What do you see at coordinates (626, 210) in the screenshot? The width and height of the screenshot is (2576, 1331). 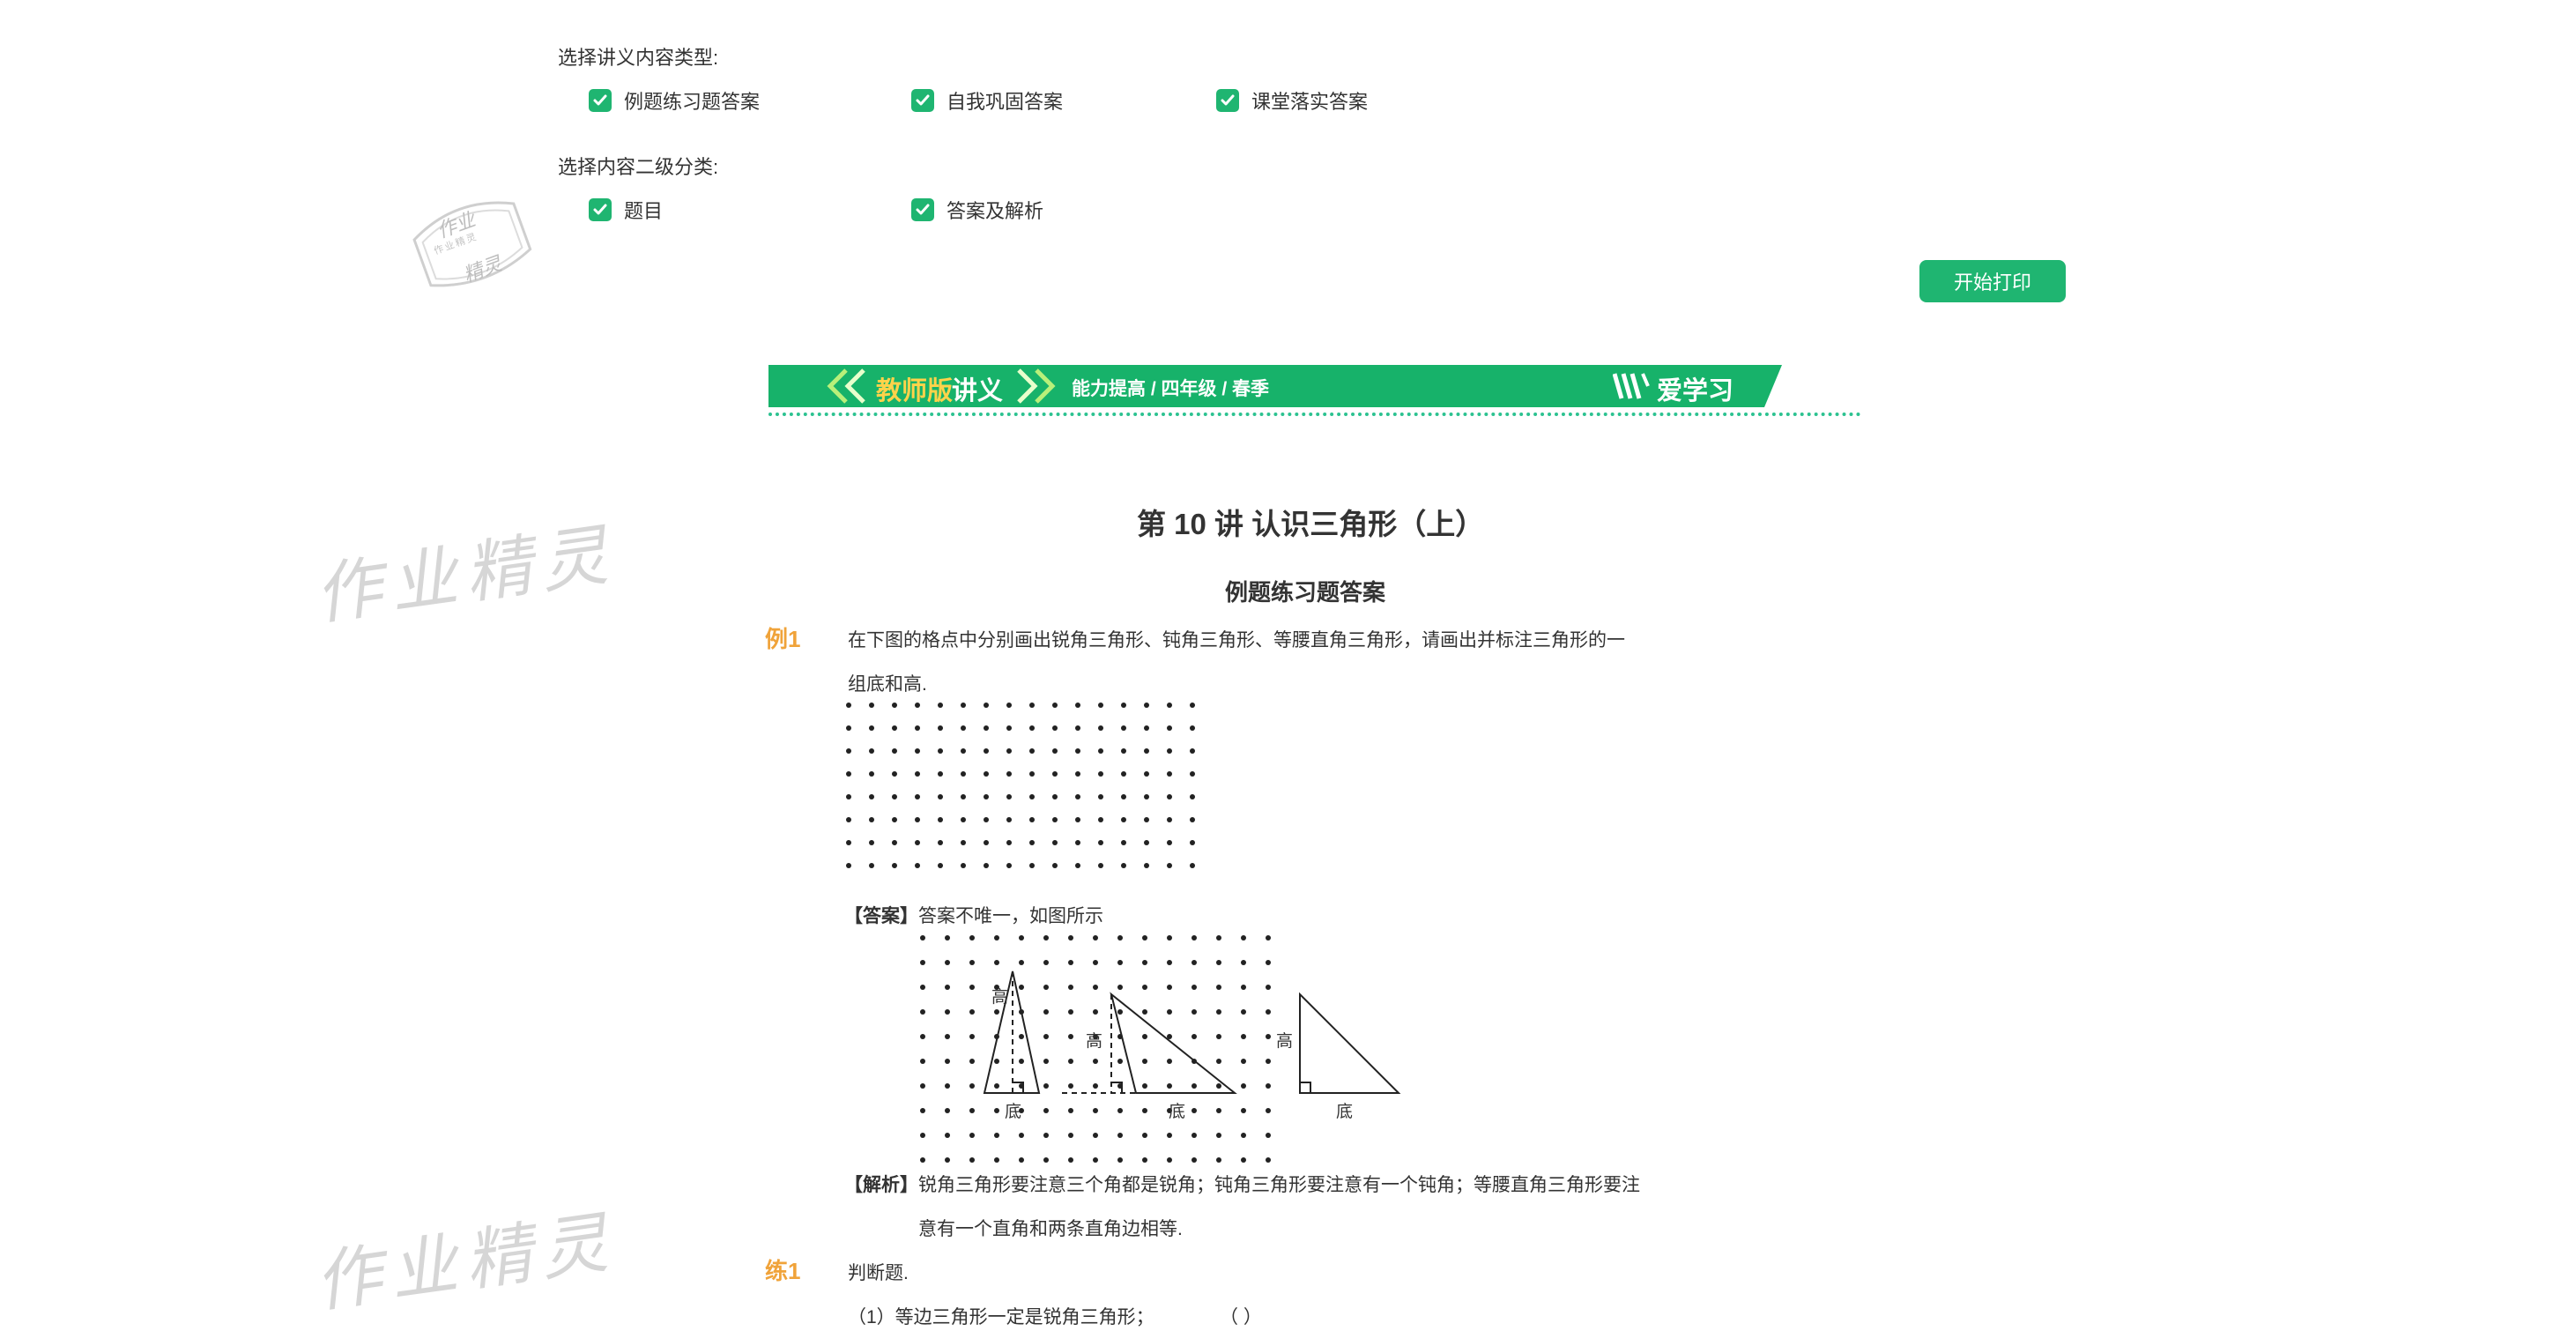 I see `checkbox-questions: 题目` at bounding box center [626, 210].